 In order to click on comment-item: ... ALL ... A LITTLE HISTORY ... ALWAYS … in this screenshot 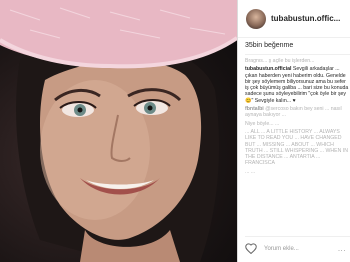, I will do `click(296, 147)`.